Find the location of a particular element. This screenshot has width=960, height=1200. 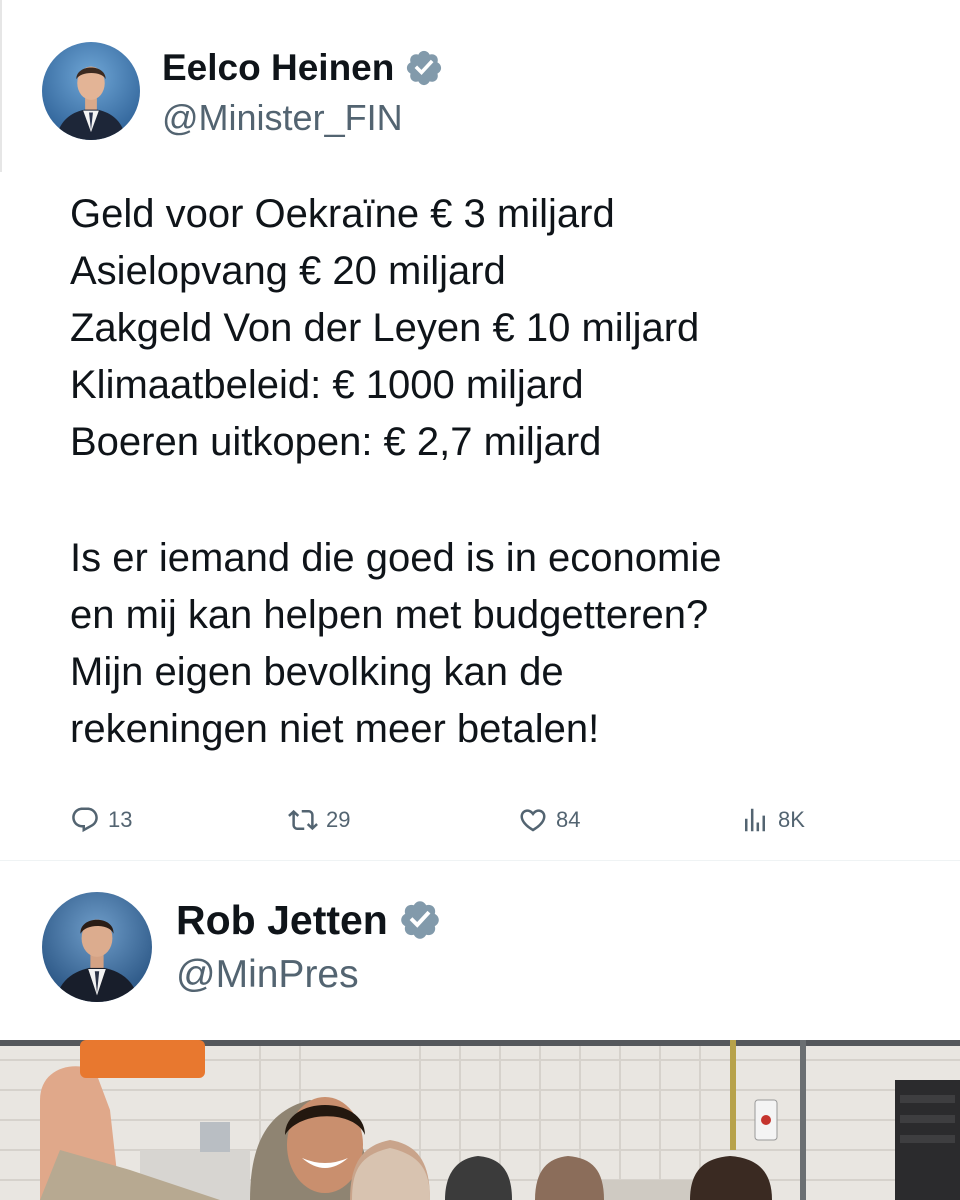

repost-icon is located at coordinates (303, 820).